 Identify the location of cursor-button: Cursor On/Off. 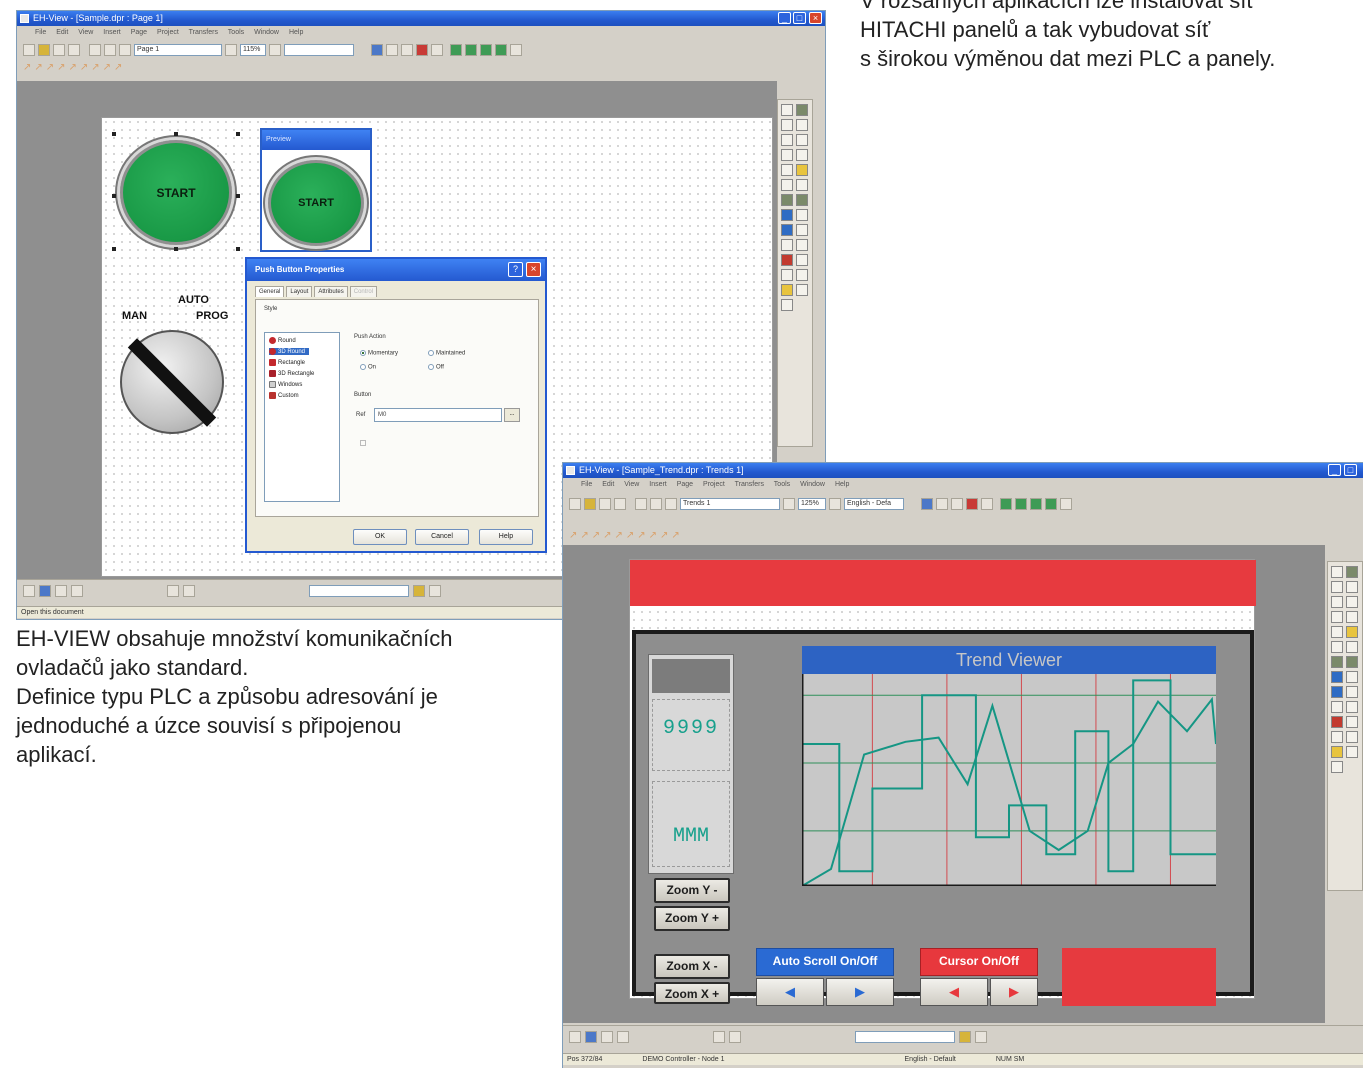
(979, 962).